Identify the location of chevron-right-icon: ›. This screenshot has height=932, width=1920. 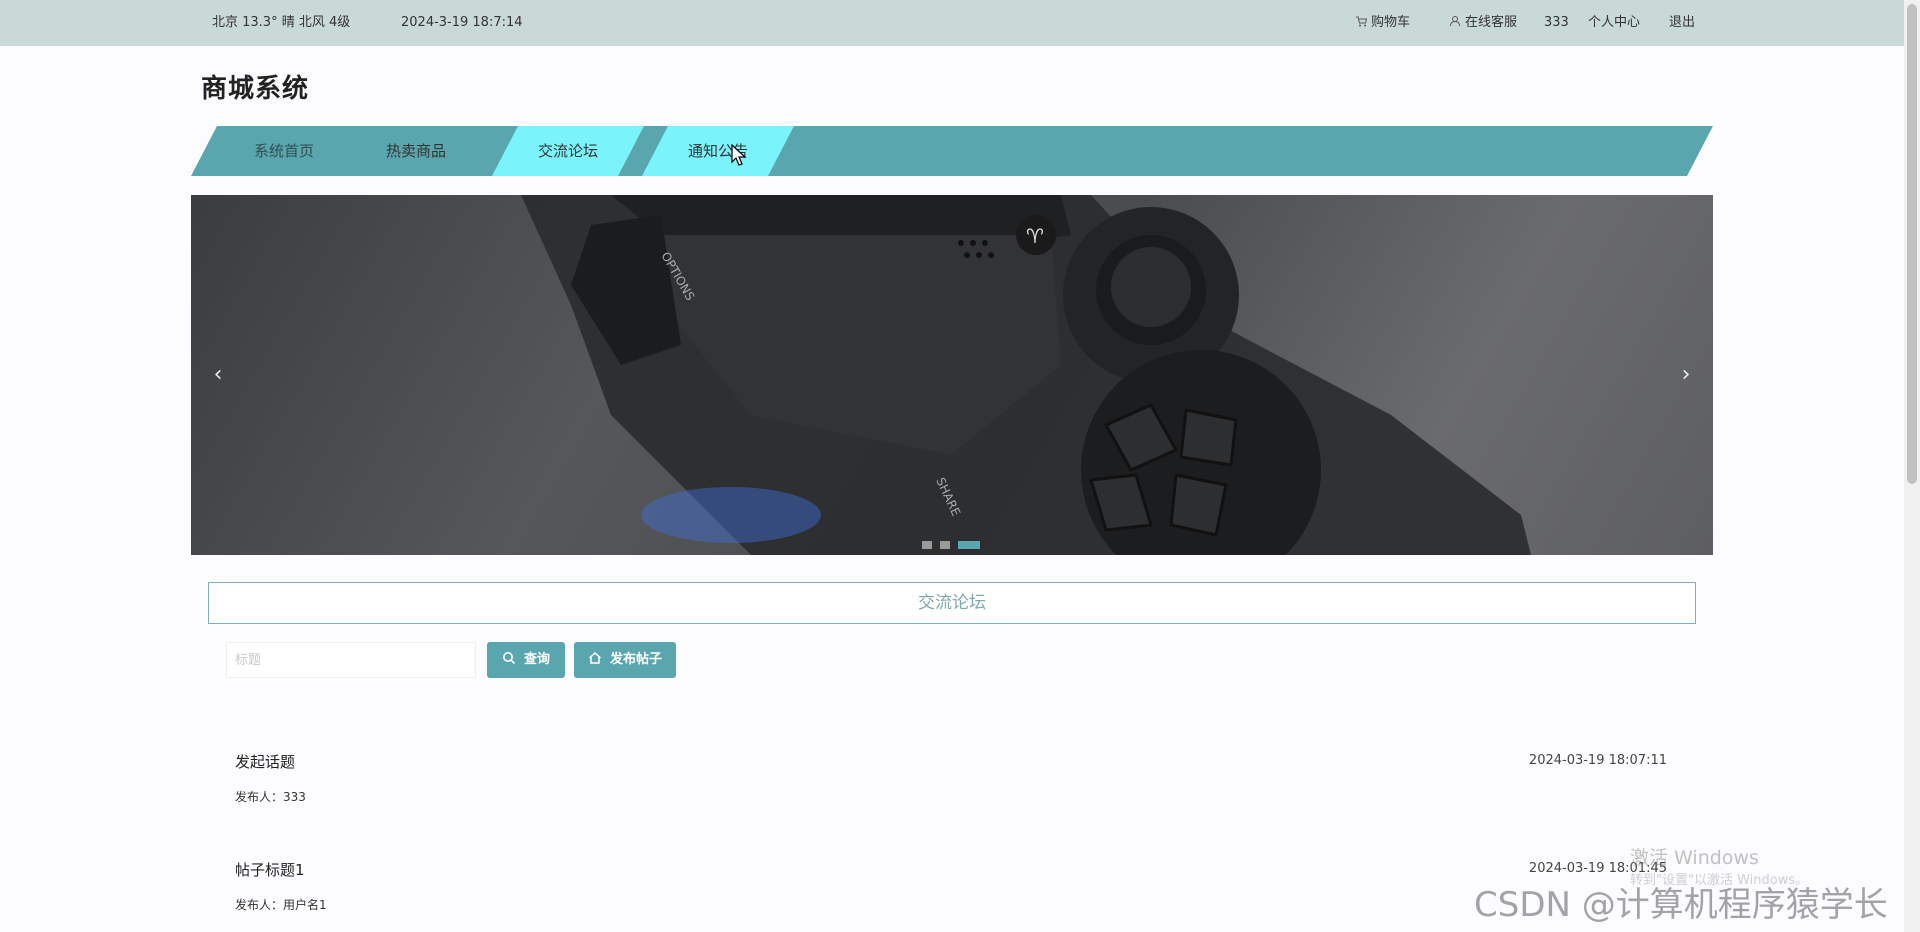
(1686, 374).